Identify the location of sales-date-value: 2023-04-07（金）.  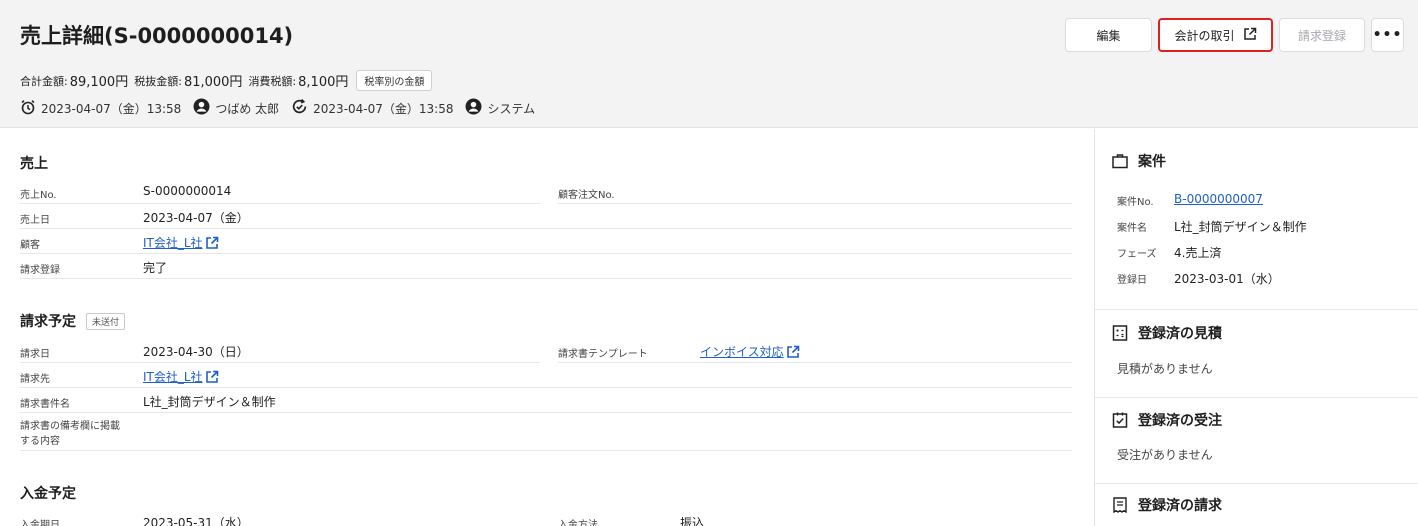
(196, 218).